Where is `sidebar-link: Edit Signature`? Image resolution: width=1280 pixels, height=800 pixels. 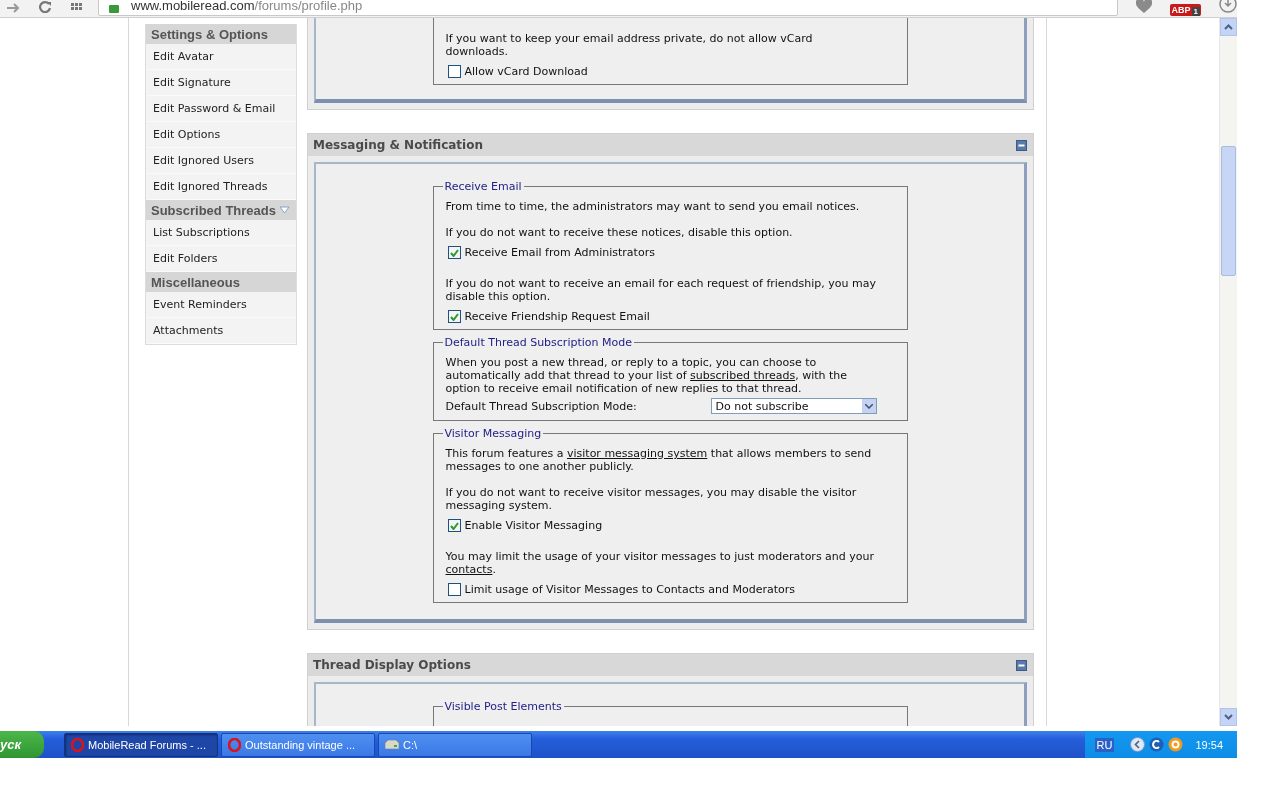 sidebar-link: Edit Signature is located at coordinates (221, 83).